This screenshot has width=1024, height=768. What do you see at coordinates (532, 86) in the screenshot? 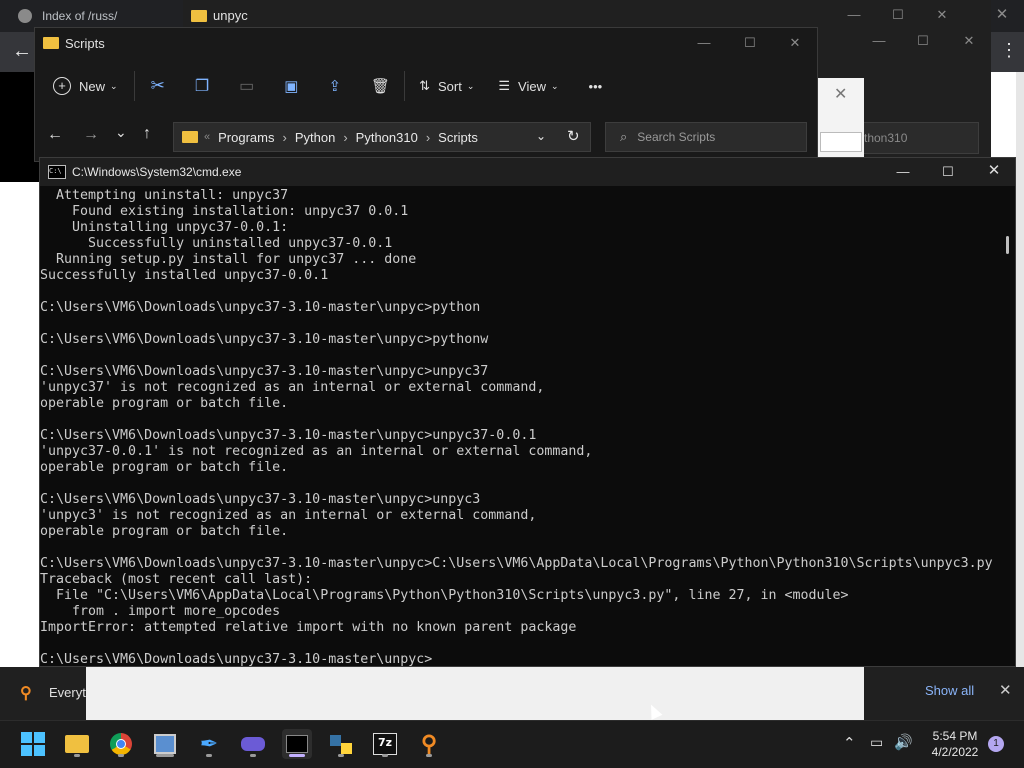
I see `view-label: View` at bounding box center [532, 86].